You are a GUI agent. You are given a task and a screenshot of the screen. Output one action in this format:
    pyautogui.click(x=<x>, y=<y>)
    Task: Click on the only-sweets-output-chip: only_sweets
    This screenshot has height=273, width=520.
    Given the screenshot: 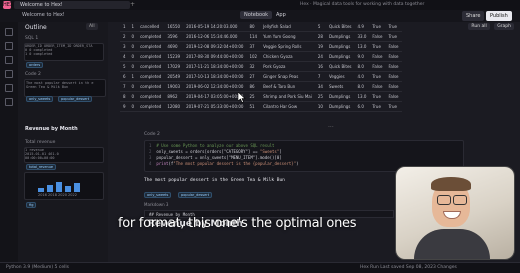 What is the action you would take?
    pyautogui.click(x=158, y=195)
    